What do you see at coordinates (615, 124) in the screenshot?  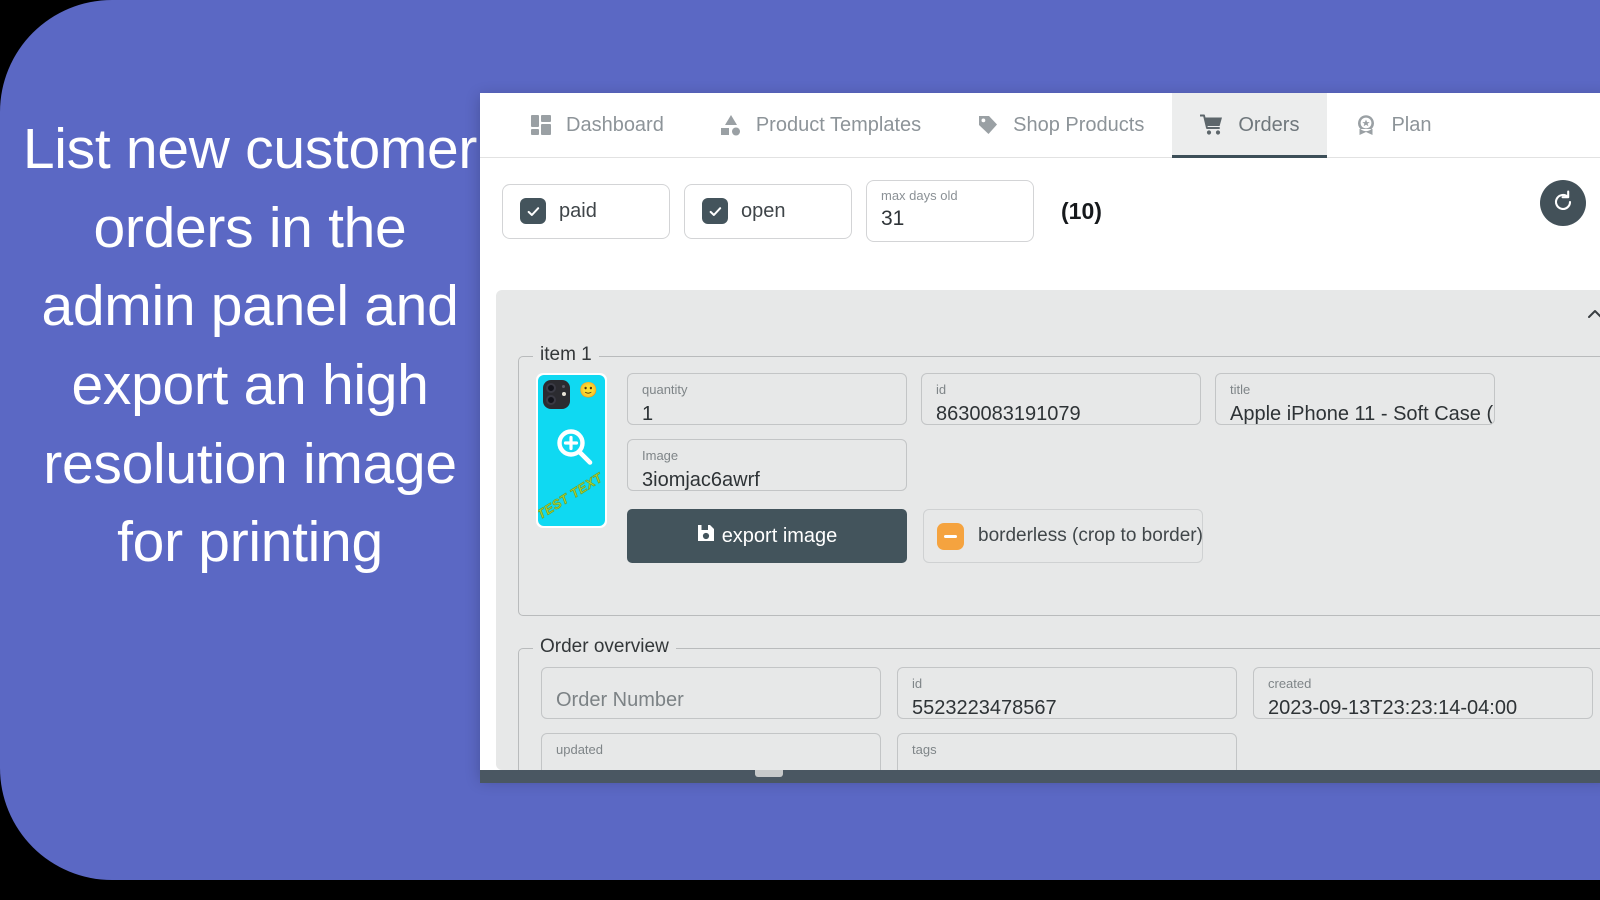 I see `tab-label-dashboard: Dashboard` at bounding box center [615, 124].